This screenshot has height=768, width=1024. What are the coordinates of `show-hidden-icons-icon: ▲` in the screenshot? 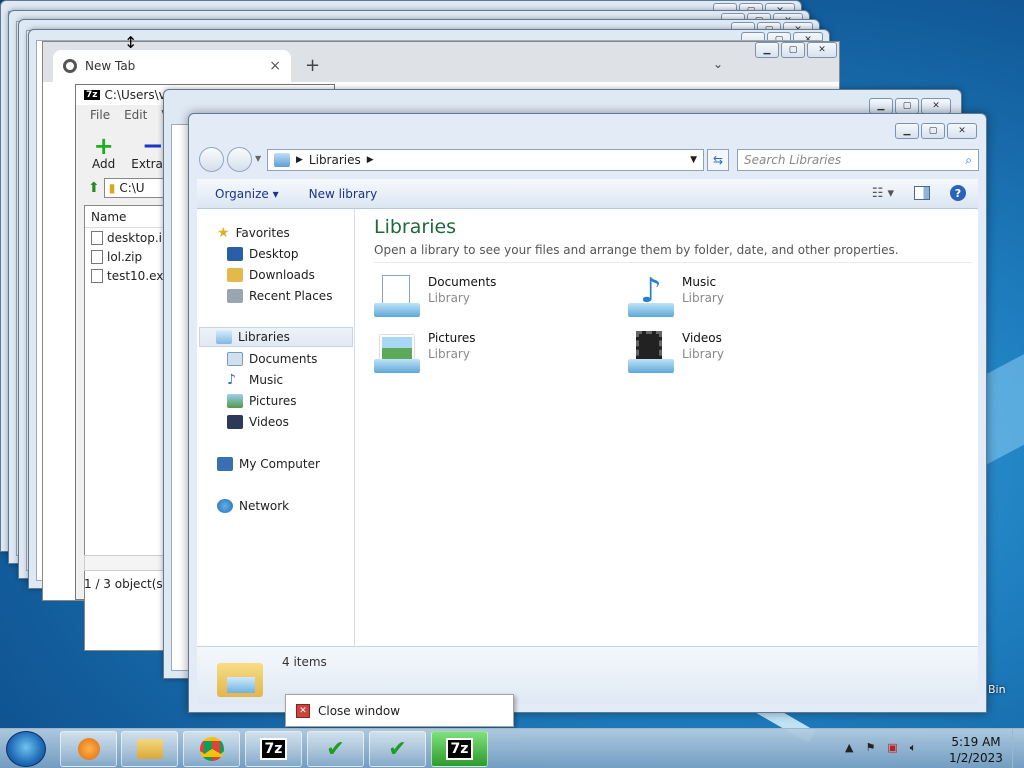 It's located at (849, 748).